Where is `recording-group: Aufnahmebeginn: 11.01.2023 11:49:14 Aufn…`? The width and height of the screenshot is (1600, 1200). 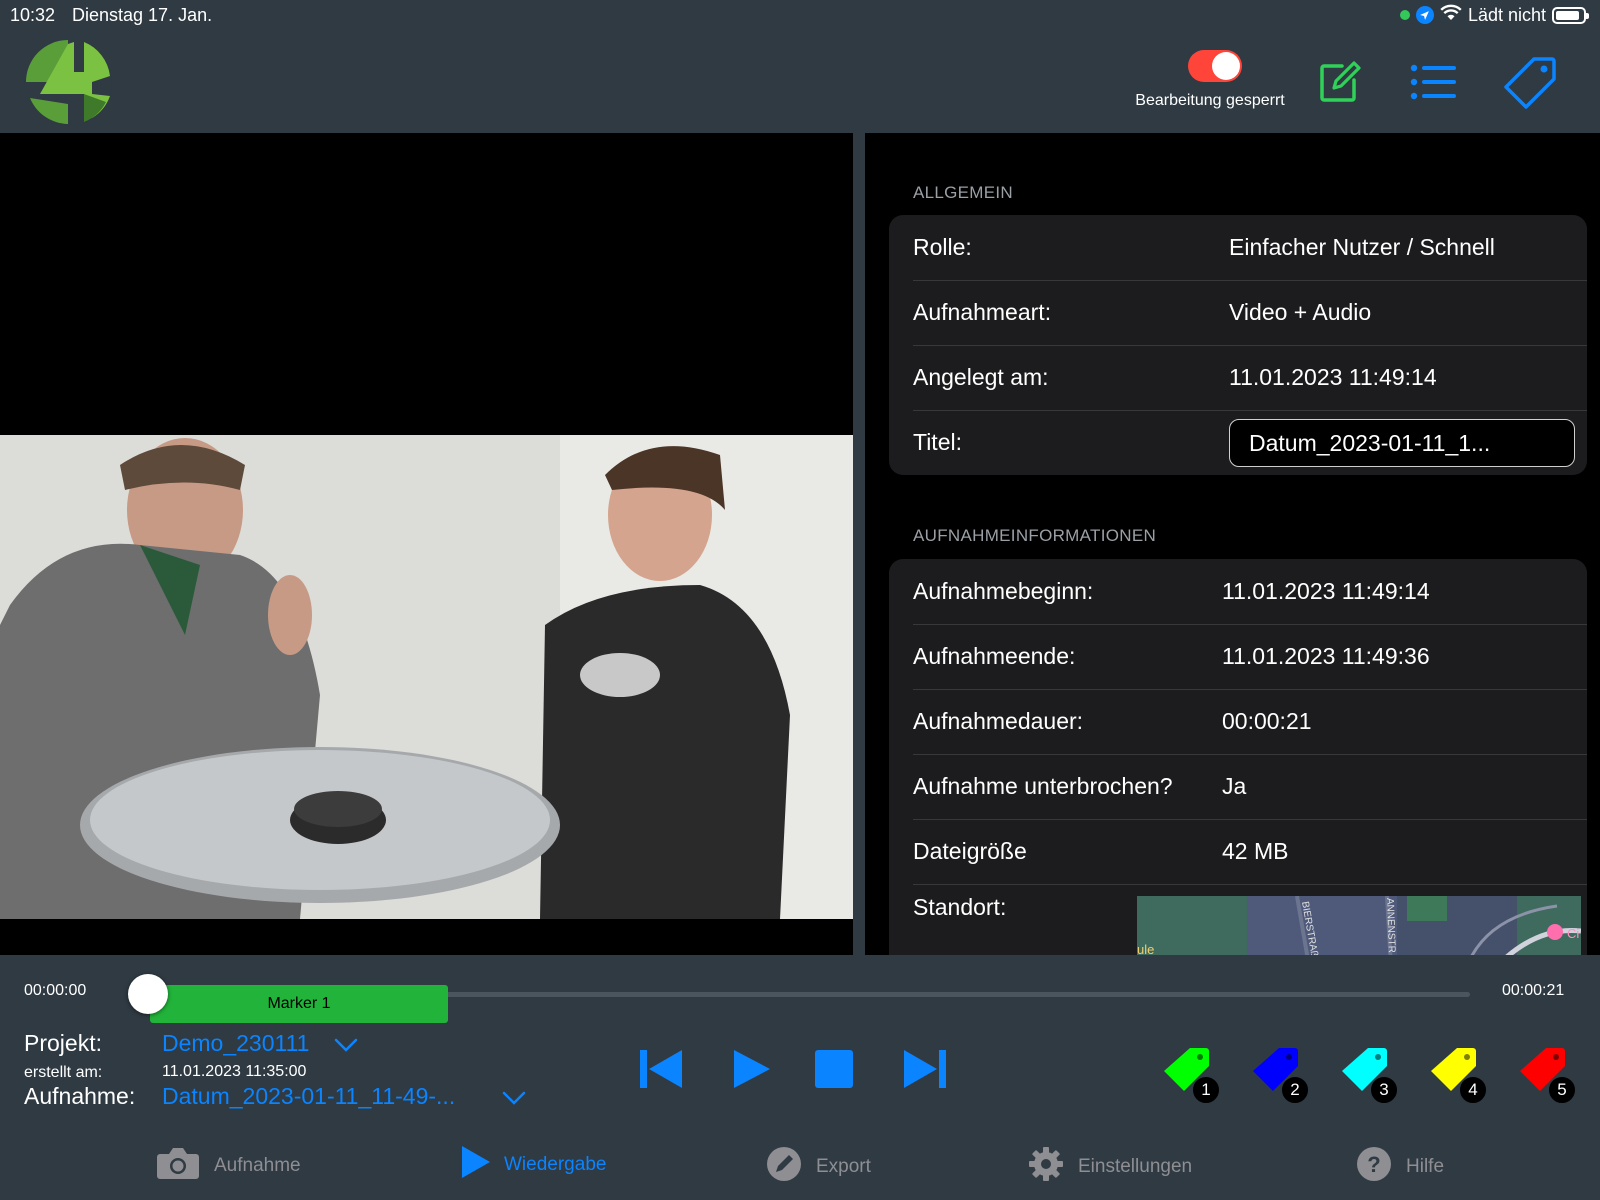
recording-group: Aufnahmebeginn: 11.01.2023 11:49:14 Aufn… is located at coordinates (1238, 757).